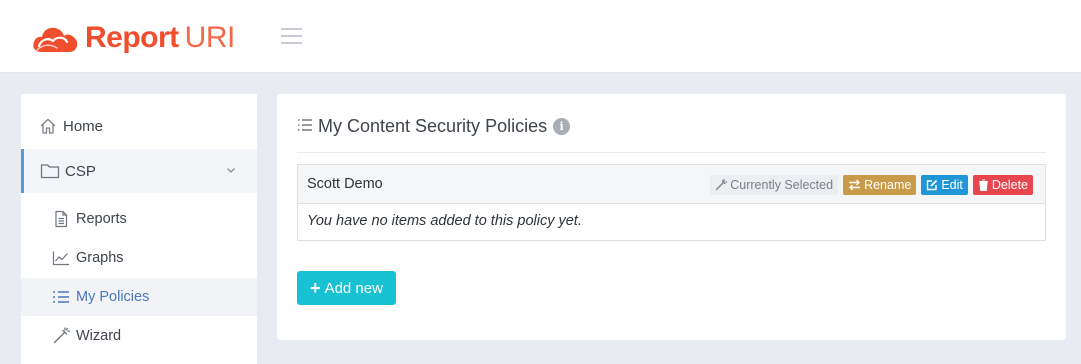 The image size is (1081, 364). What do you see at coordinates (671, 152) in the screenshot?
I see `divider` at bounding box center [671, 152].